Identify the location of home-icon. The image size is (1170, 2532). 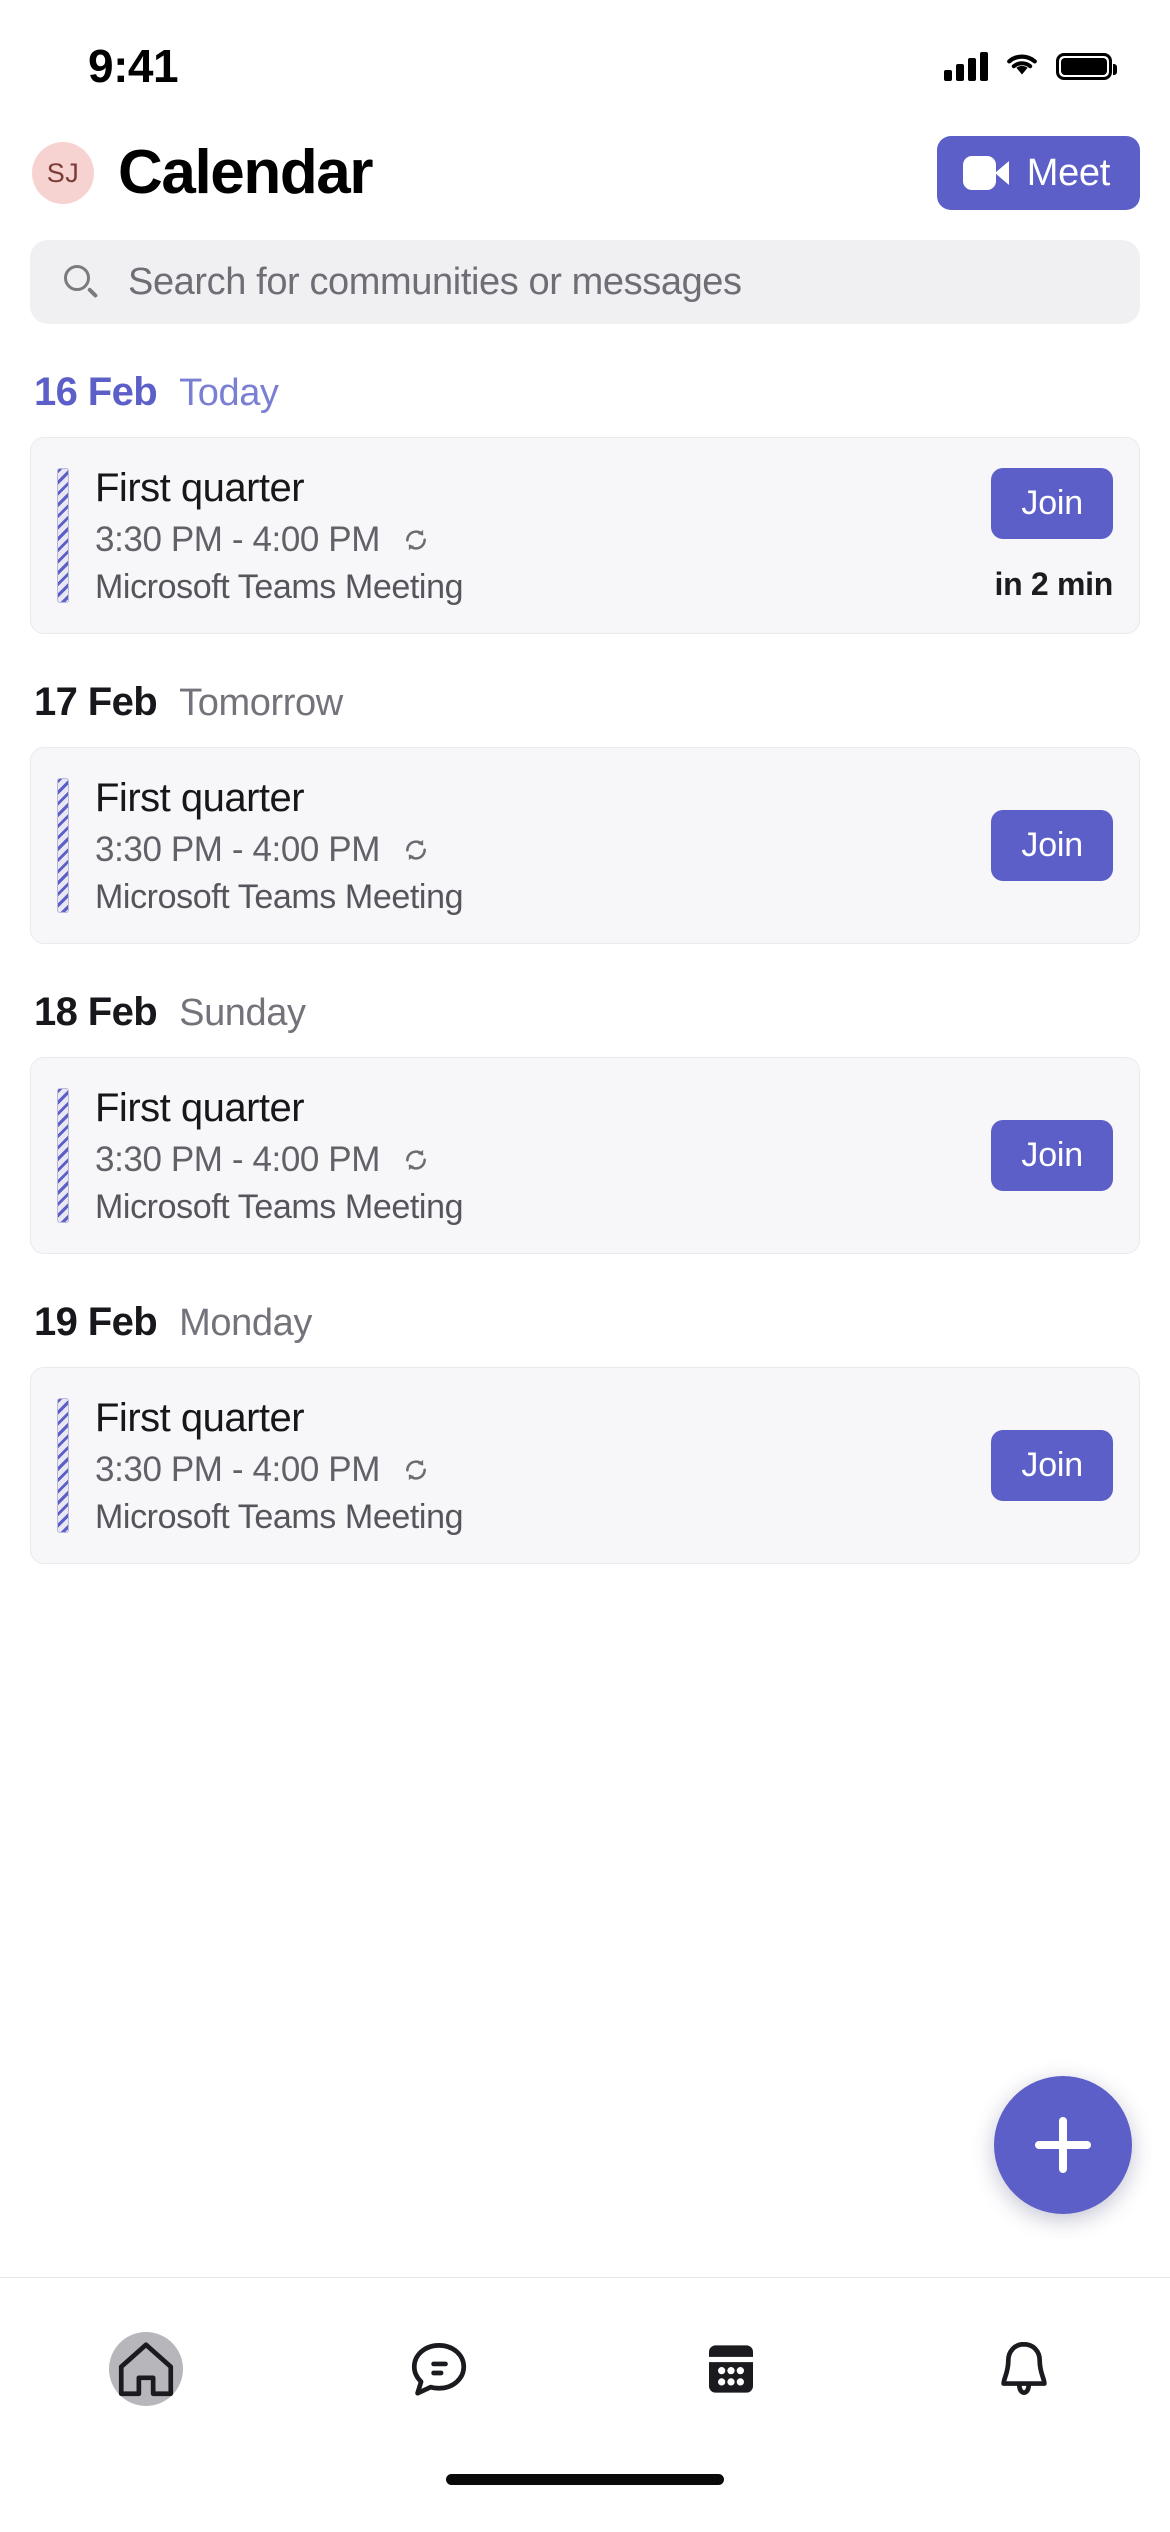
(146, 2369).